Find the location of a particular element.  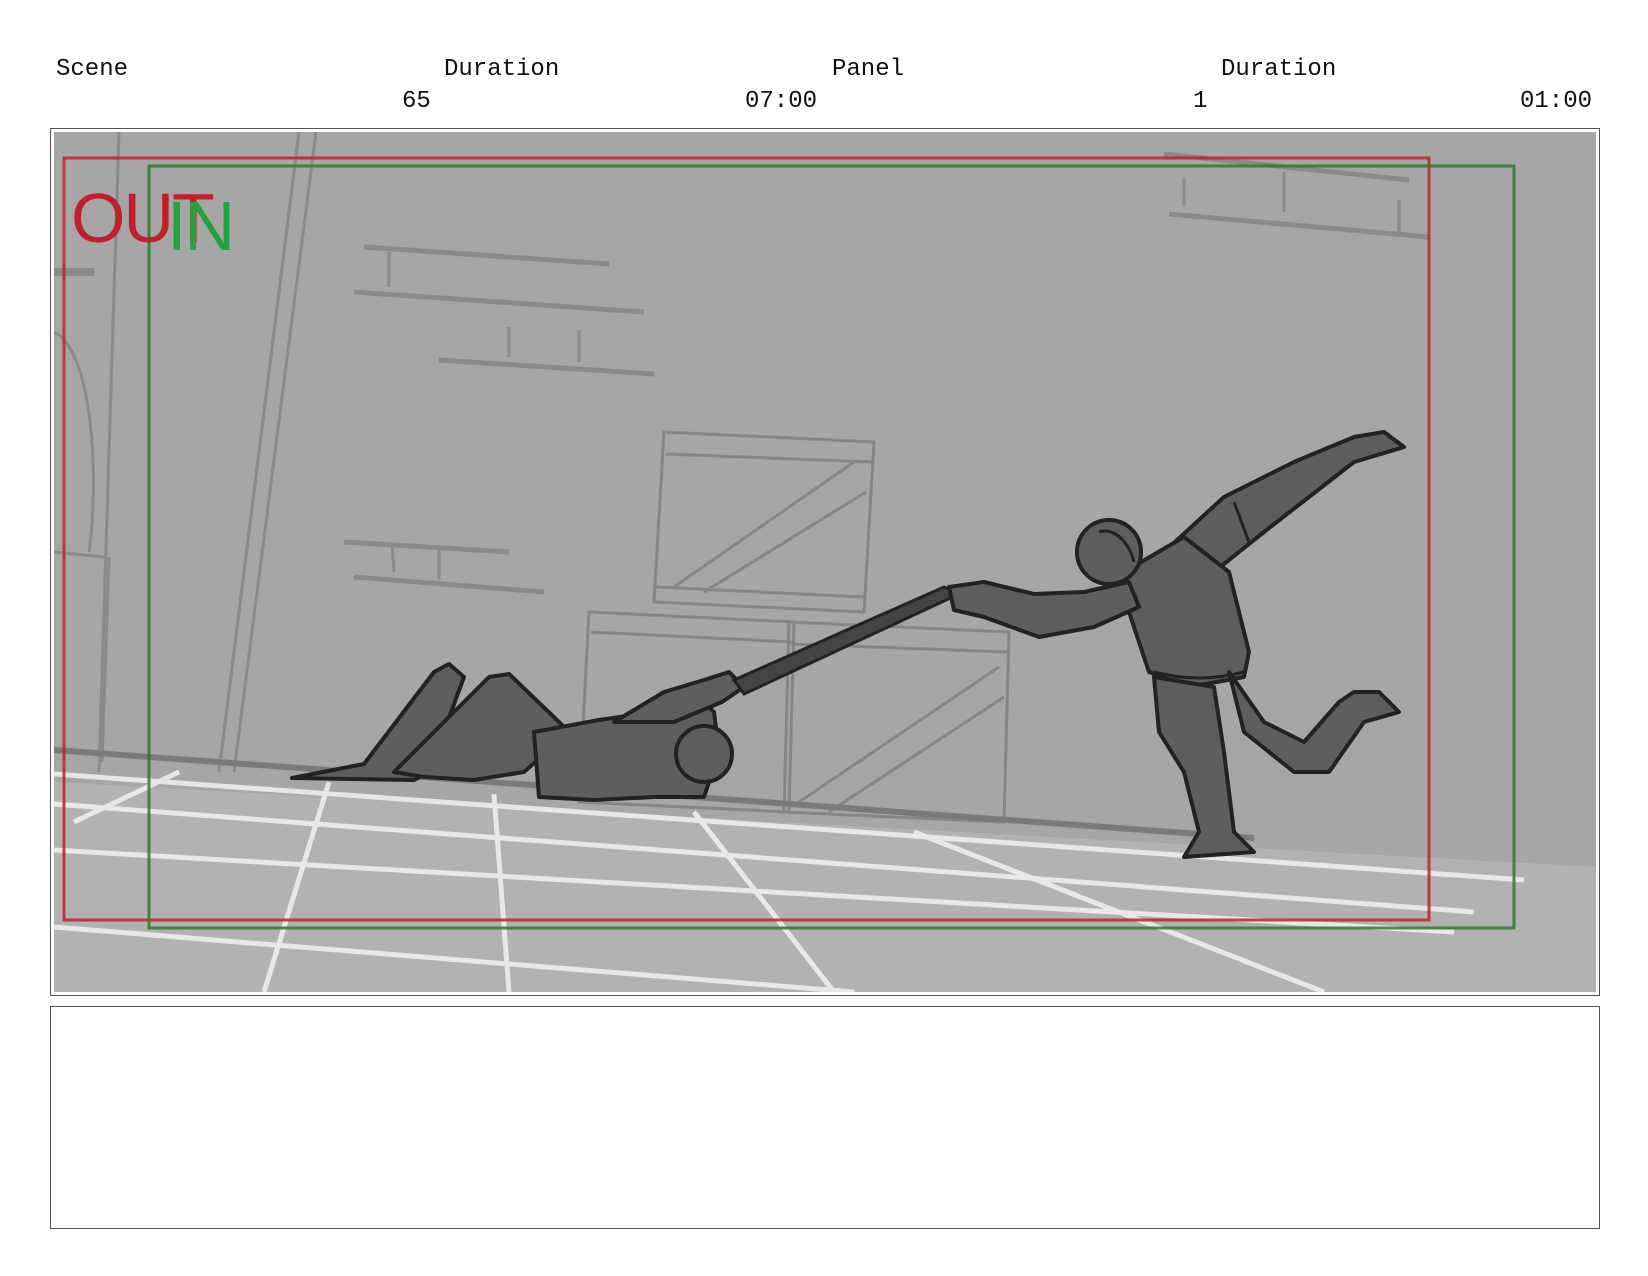

panel-label: Panel is located at coordinates (868, 69).